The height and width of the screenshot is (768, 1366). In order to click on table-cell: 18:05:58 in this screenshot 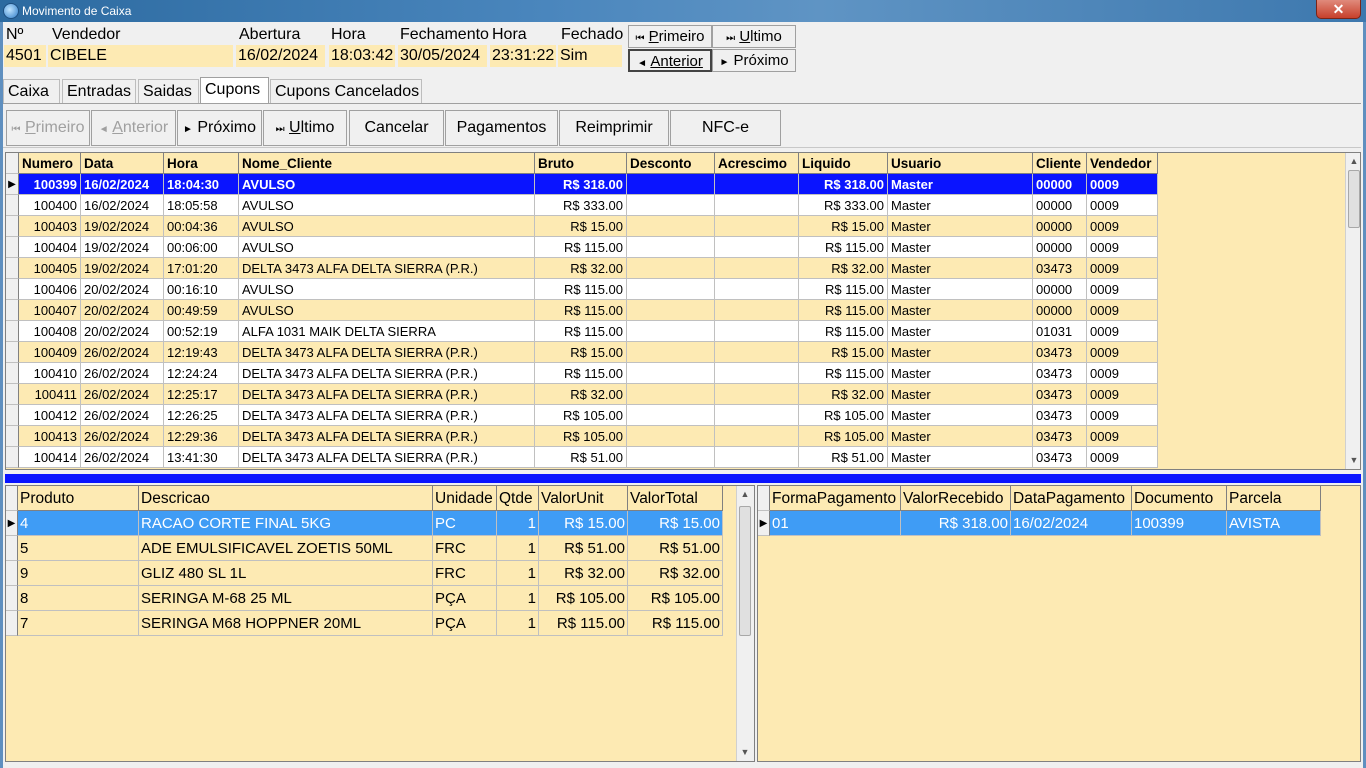, I will do `click(201, 205)`.